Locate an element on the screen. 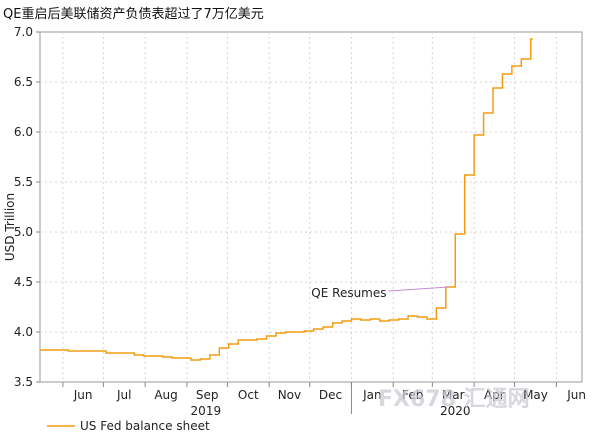  watermark: FX678 汇通网 is located at coordinates (454, 399).